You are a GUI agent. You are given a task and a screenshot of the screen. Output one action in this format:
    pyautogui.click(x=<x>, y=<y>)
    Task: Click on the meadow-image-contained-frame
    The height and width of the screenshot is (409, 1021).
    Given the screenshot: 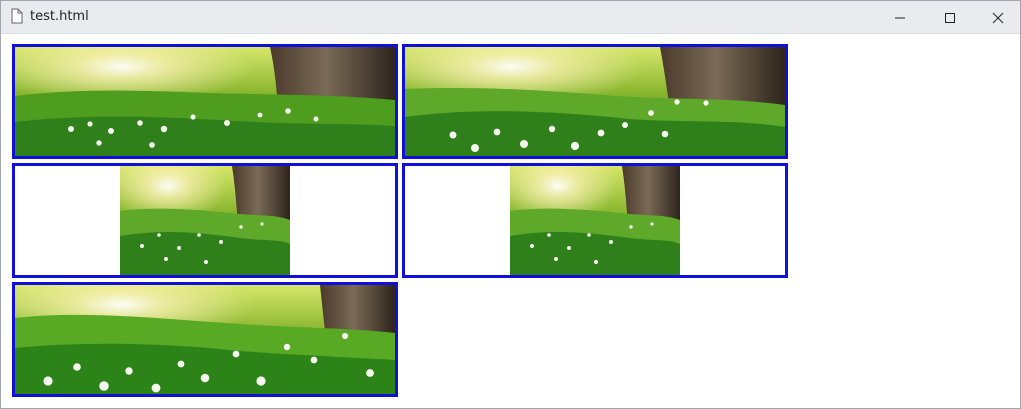 What is the action you would take?
    pyautogui.click(x=205, y=220)
    